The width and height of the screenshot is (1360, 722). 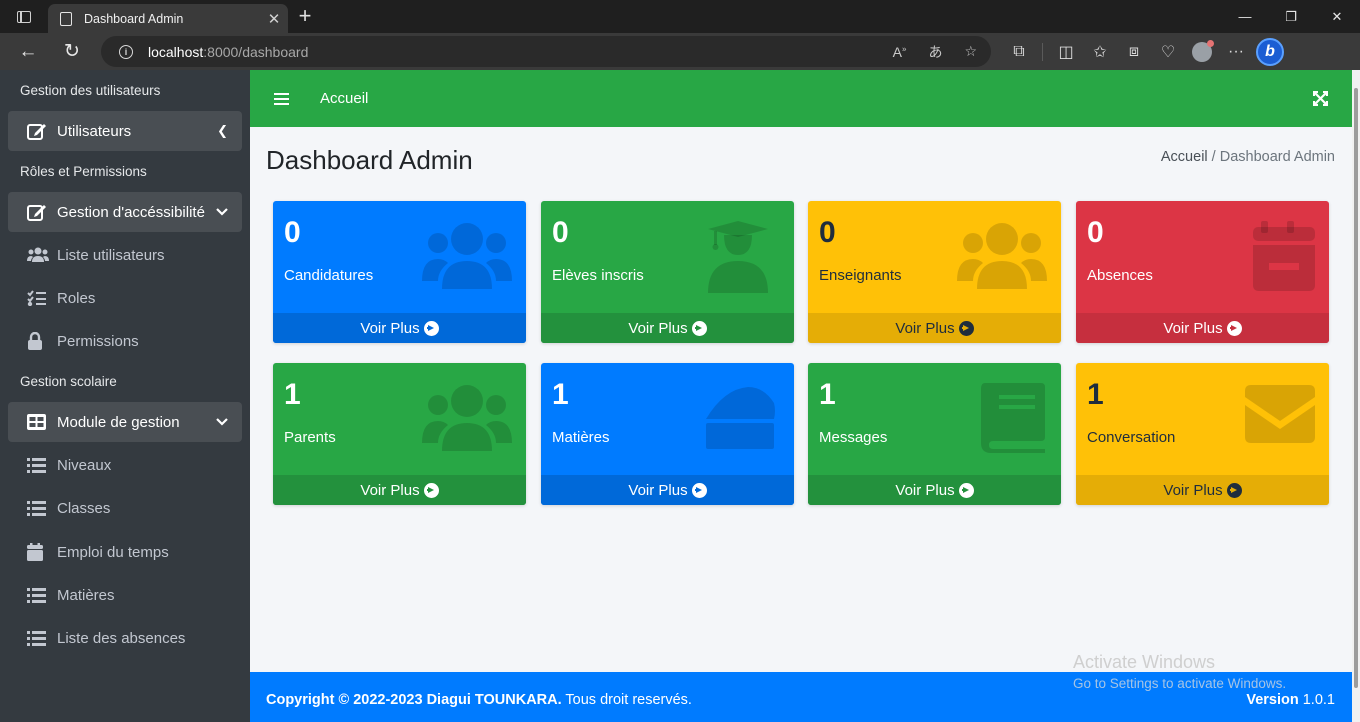 I want to click on minimize-icon: —, so click(x=1245, y=16).